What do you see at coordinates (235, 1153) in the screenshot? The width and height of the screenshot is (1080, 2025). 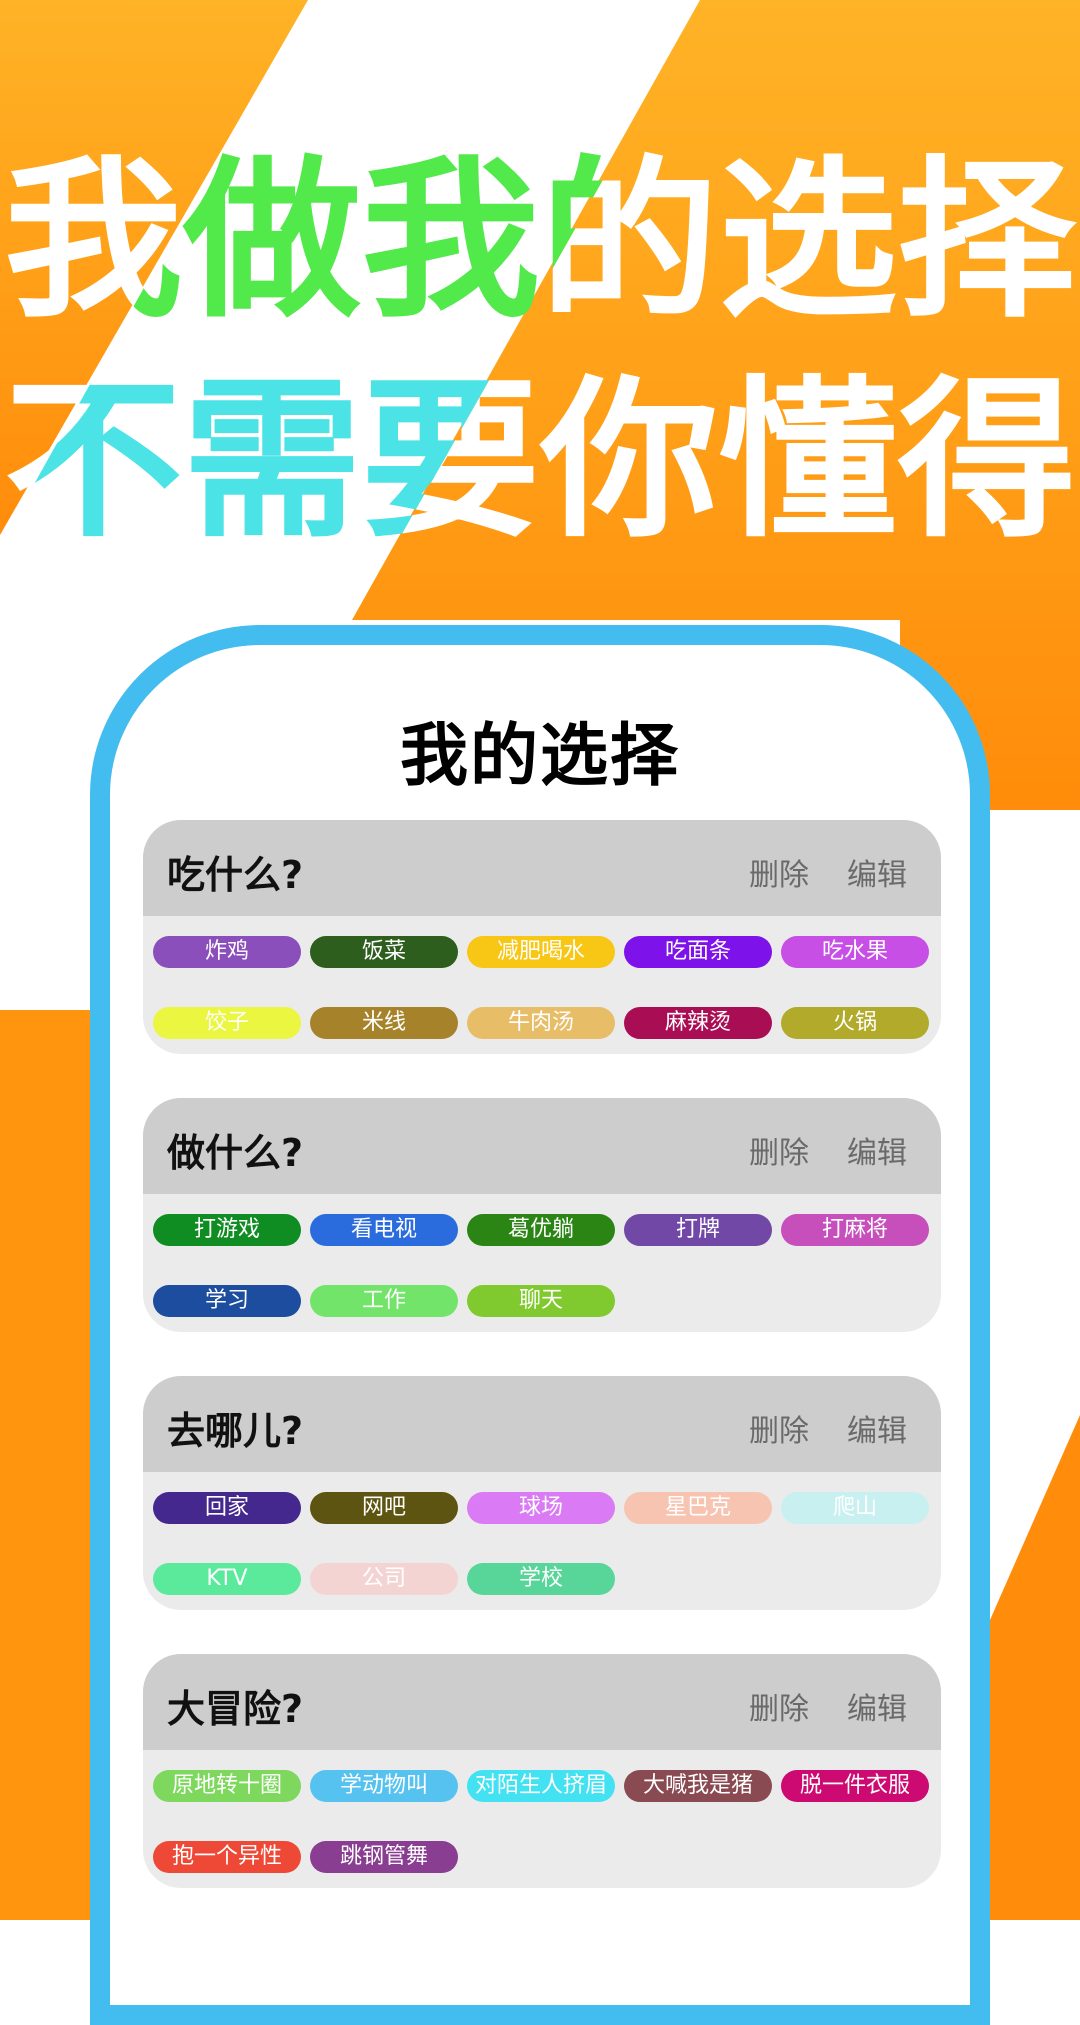 I see `card-title: 做什么?` at bounding box center [235, 1153].